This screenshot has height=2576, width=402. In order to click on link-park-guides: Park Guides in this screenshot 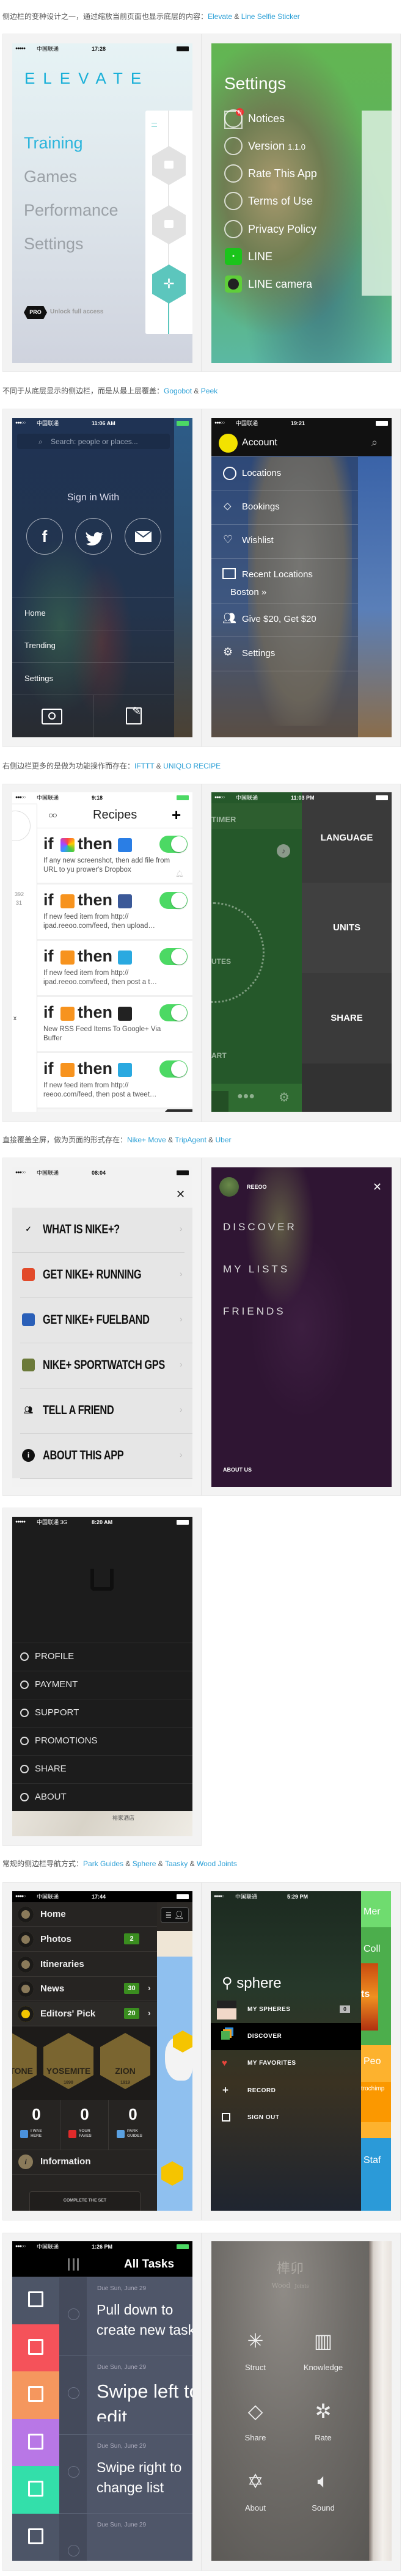, I will do `click(103, 1864)`.